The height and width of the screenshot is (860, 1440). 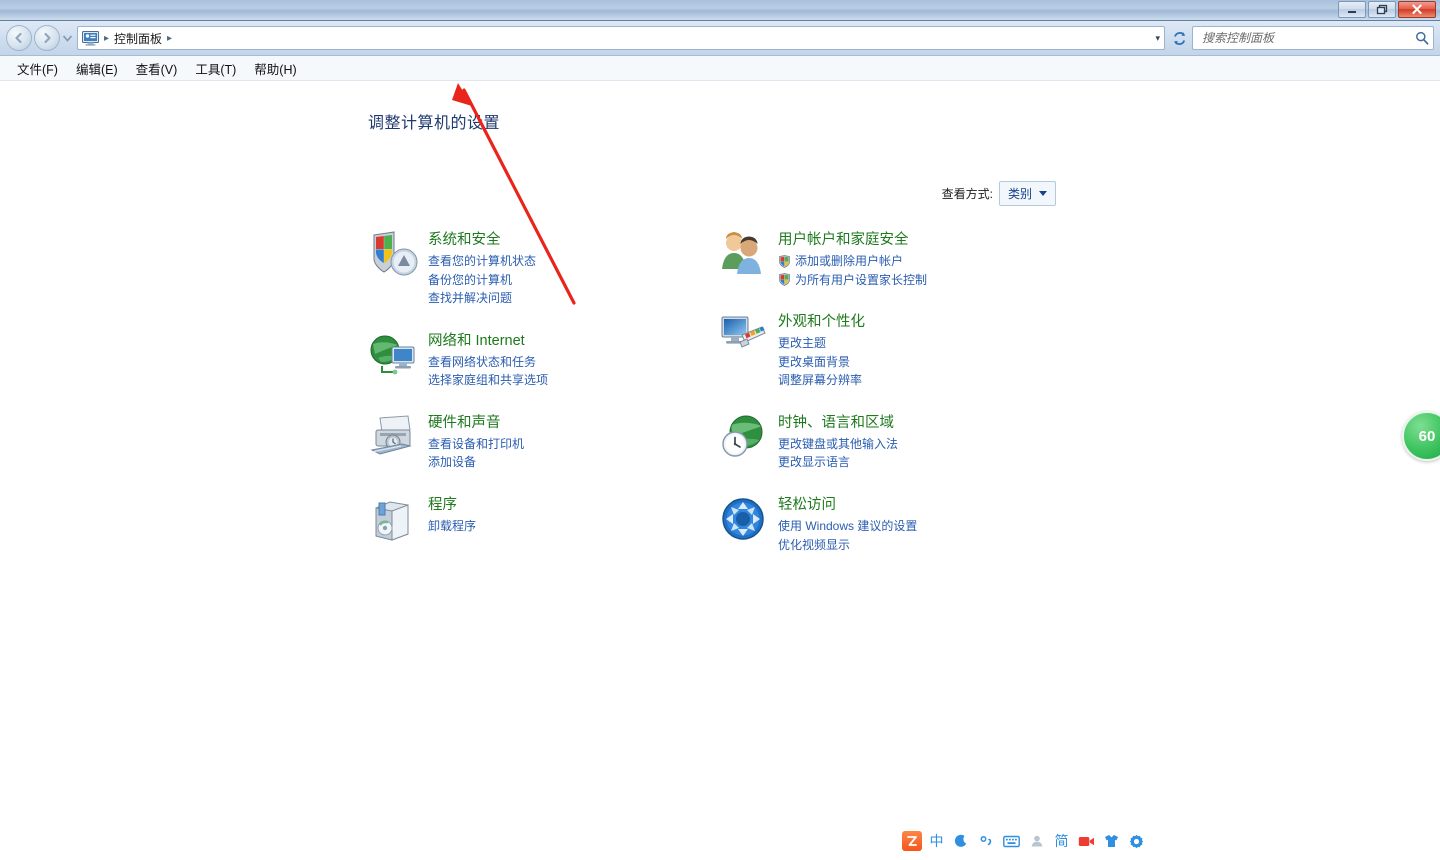 What do you see at coordinates (97, 68) in the screenshot?
I see `menu-edit: 编辑(E)` at bounding box center [97, 68].